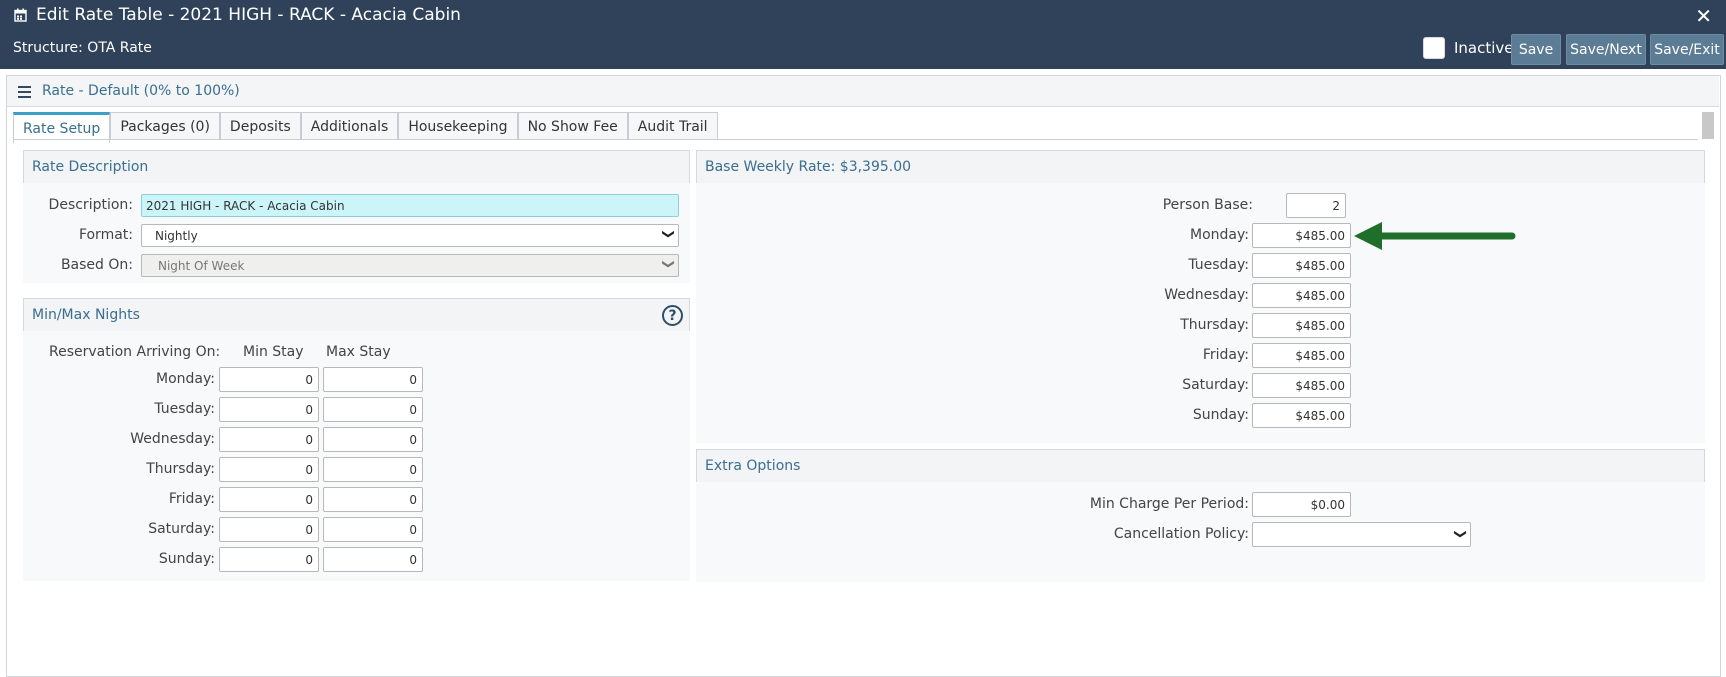  What do you see at coordinates (1708, 125) in the screenshot?
I see `scrollbar-thumb` at bounding box center [1708, 125].